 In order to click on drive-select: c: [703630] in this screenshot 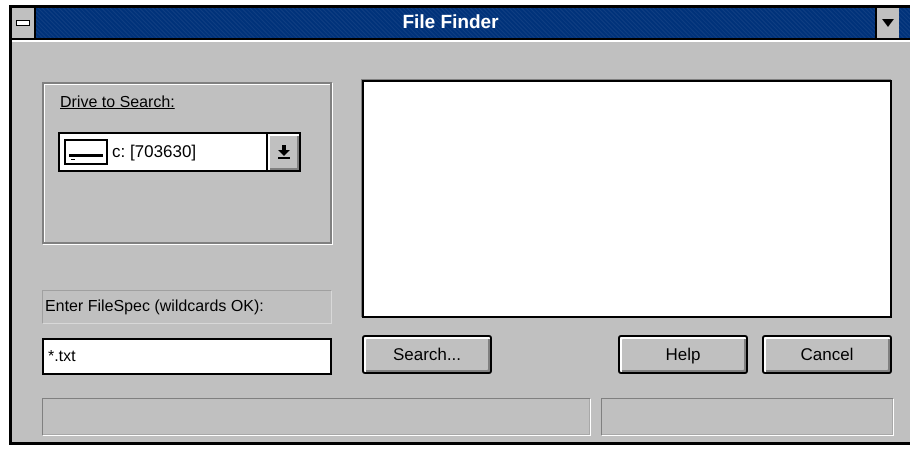, I will do `click(179, 152)`.